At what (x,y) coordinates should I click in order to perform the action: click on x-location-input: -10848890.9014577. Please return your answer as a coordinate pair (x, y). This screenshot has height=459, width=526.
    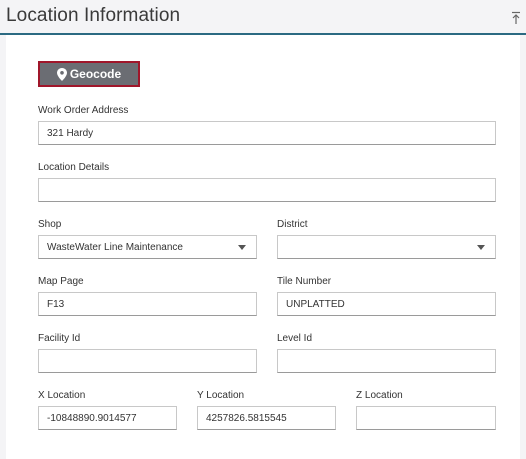
    Looking at the image, I should click on (107, 418).